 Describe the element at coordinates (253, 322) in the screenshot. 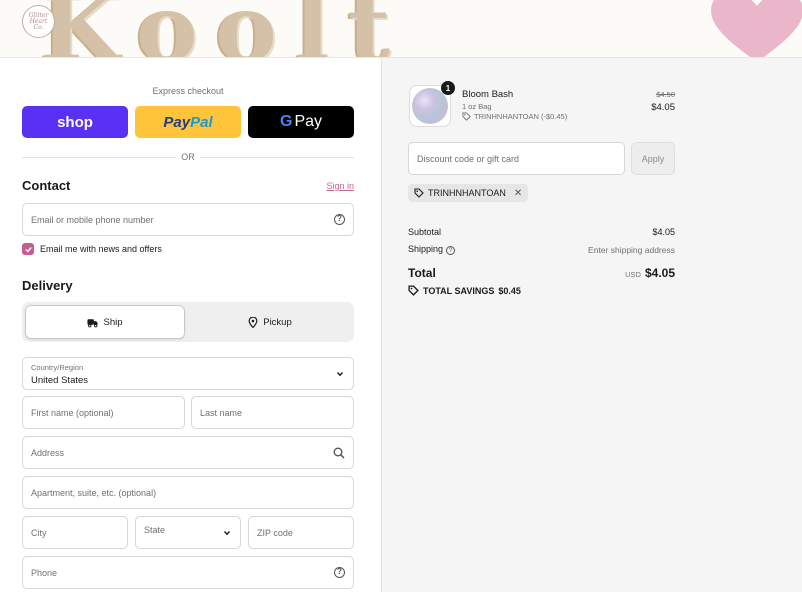

I see `location-pin-icon` at that location.